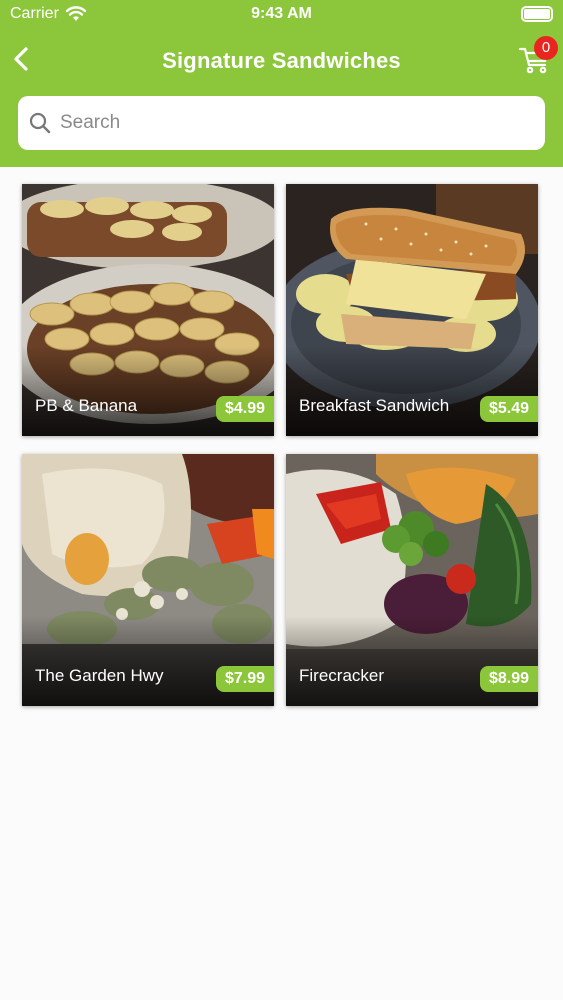 The height and width of the screenshot is (1000, 563). What do you see at coordinates (374, 405) in the screenshot?
I see `sandwich-name: Breakfast Sandwich` at bounding box center [374, 405].